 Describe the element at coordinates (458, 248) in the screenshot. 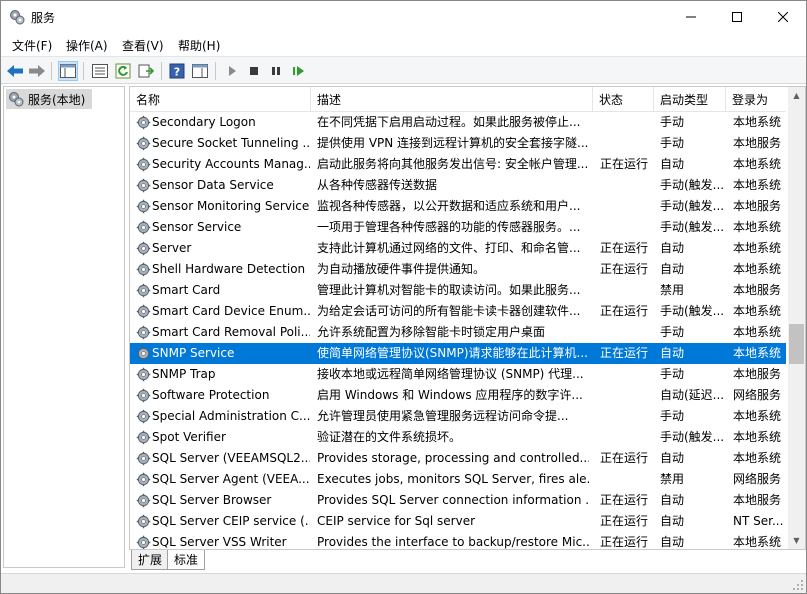

I see `table-row: Server 支持此计算机通过网络的文件、打印、和命名管... 正在运行 自动 本地系统` at that location.